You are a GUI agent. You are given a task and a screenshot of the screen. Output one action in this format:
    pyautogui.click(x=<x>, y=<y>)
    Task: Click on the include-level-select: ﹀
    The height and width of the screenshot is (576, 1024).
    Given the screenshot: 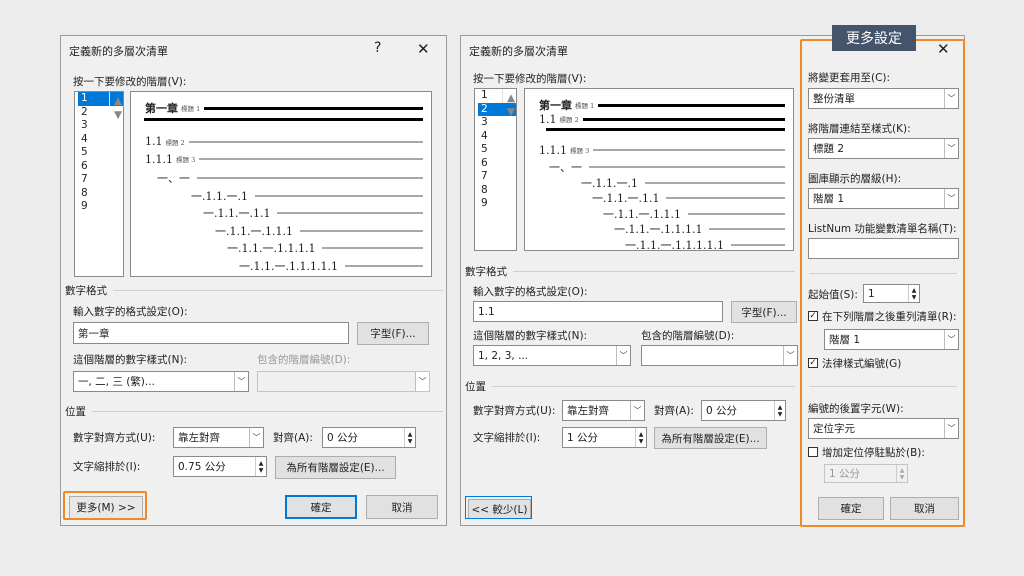 What is the action you would take?
    pyautogui.click(x=719, y=355)
    